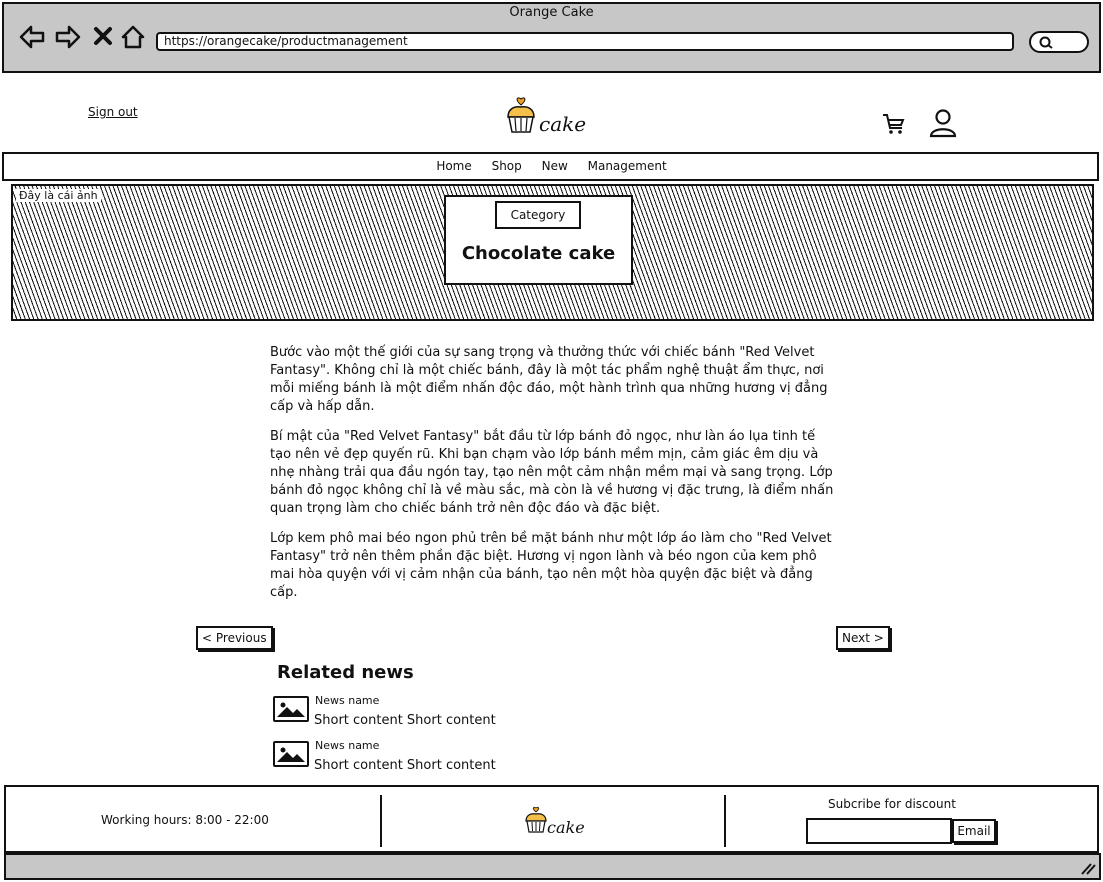 This screenshot has height=882, width=1103. What do you see at coordinates (585, 41) in the screenshot?
I see `address-bar: https://orangecake/productmanagement` at bounding box center [585, 41].